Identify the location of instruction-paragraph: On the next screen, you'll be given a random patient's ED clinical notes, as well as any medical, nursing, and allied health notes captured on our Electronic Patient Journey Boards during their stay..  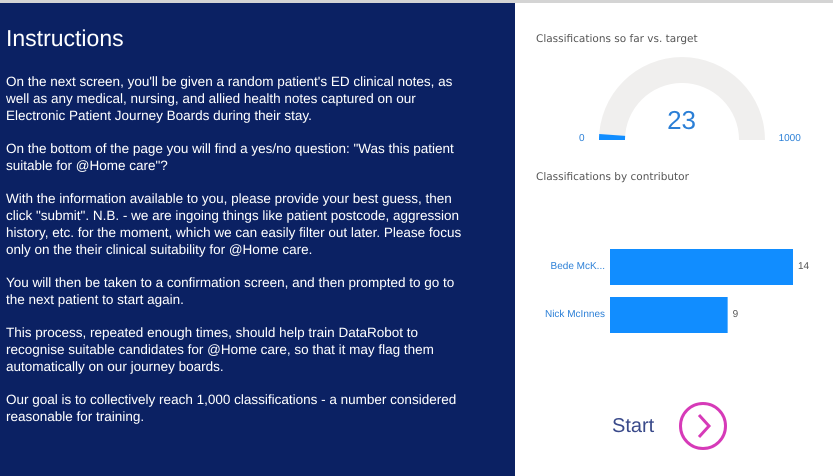
(230, 98).